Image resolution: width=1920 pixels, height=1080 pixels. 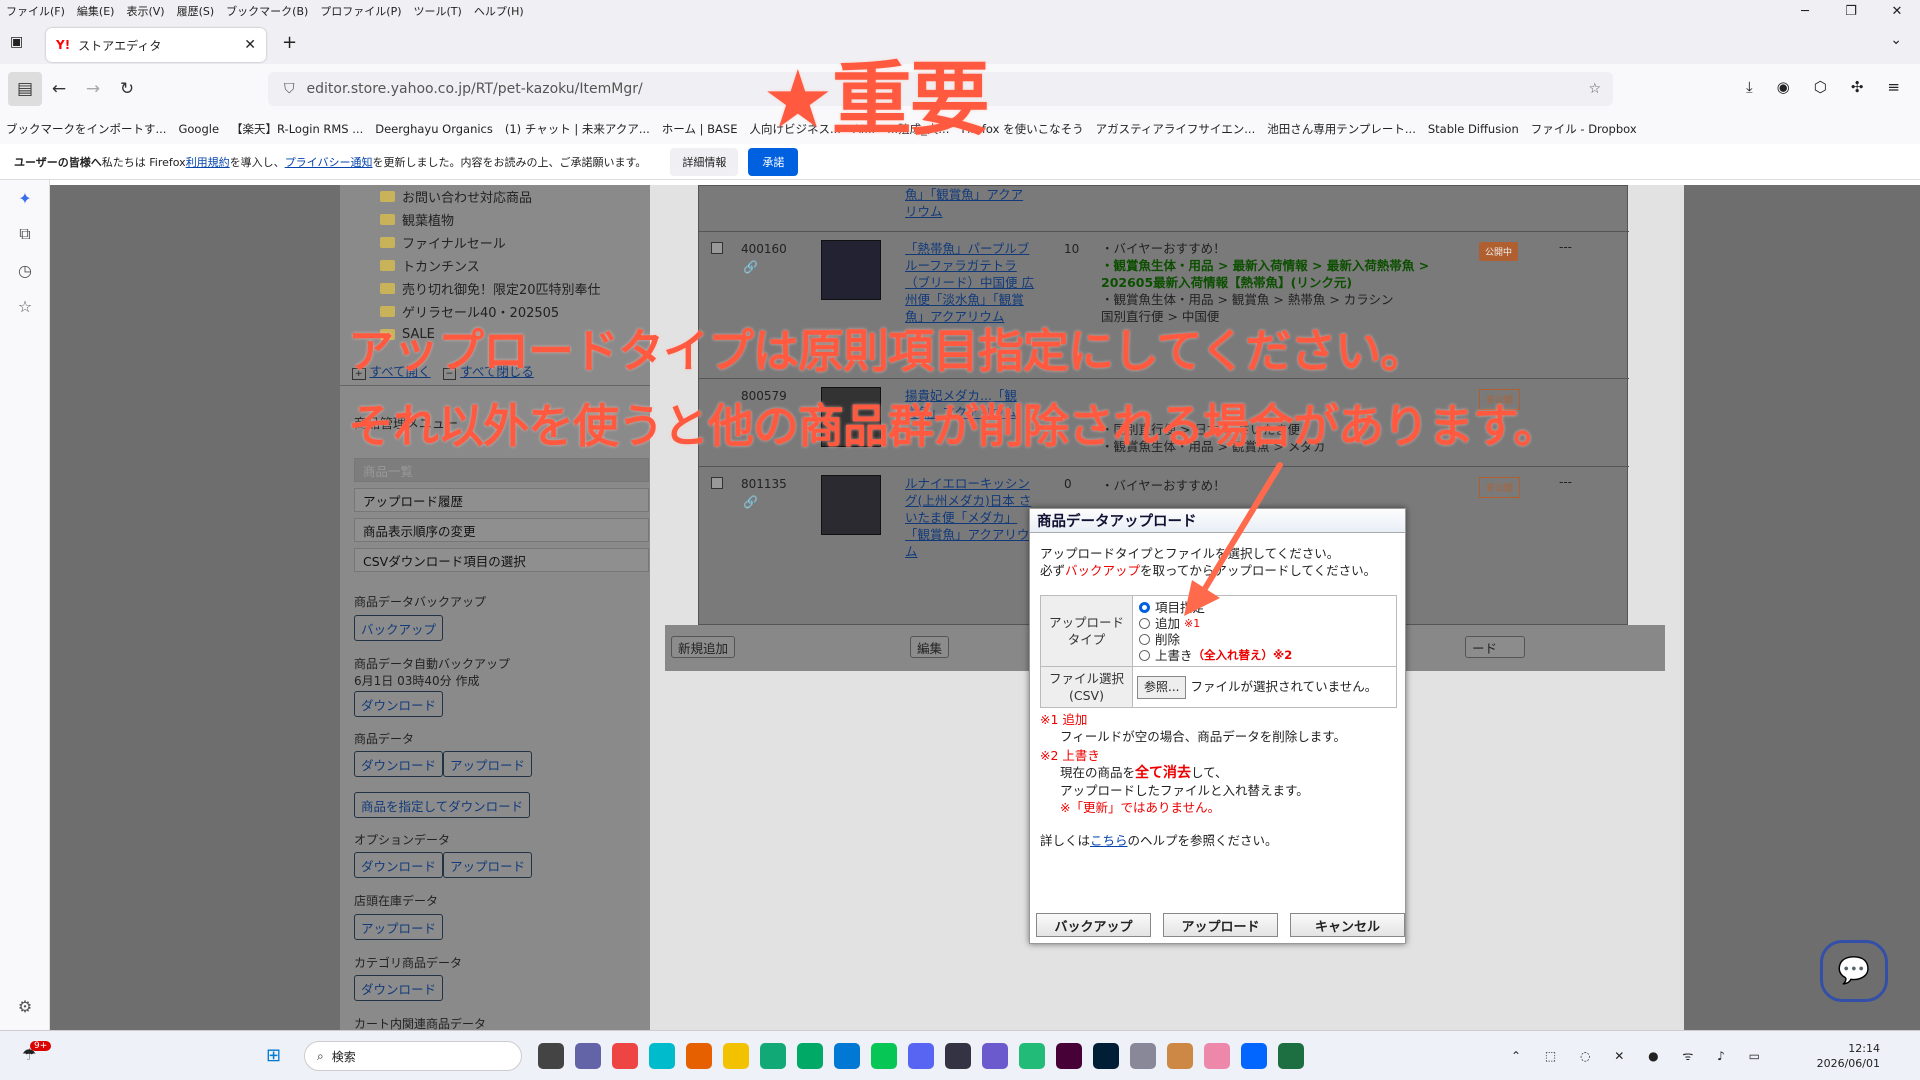 I want to click on option-download-button: ダウンロード, so click(x=399, y=865).